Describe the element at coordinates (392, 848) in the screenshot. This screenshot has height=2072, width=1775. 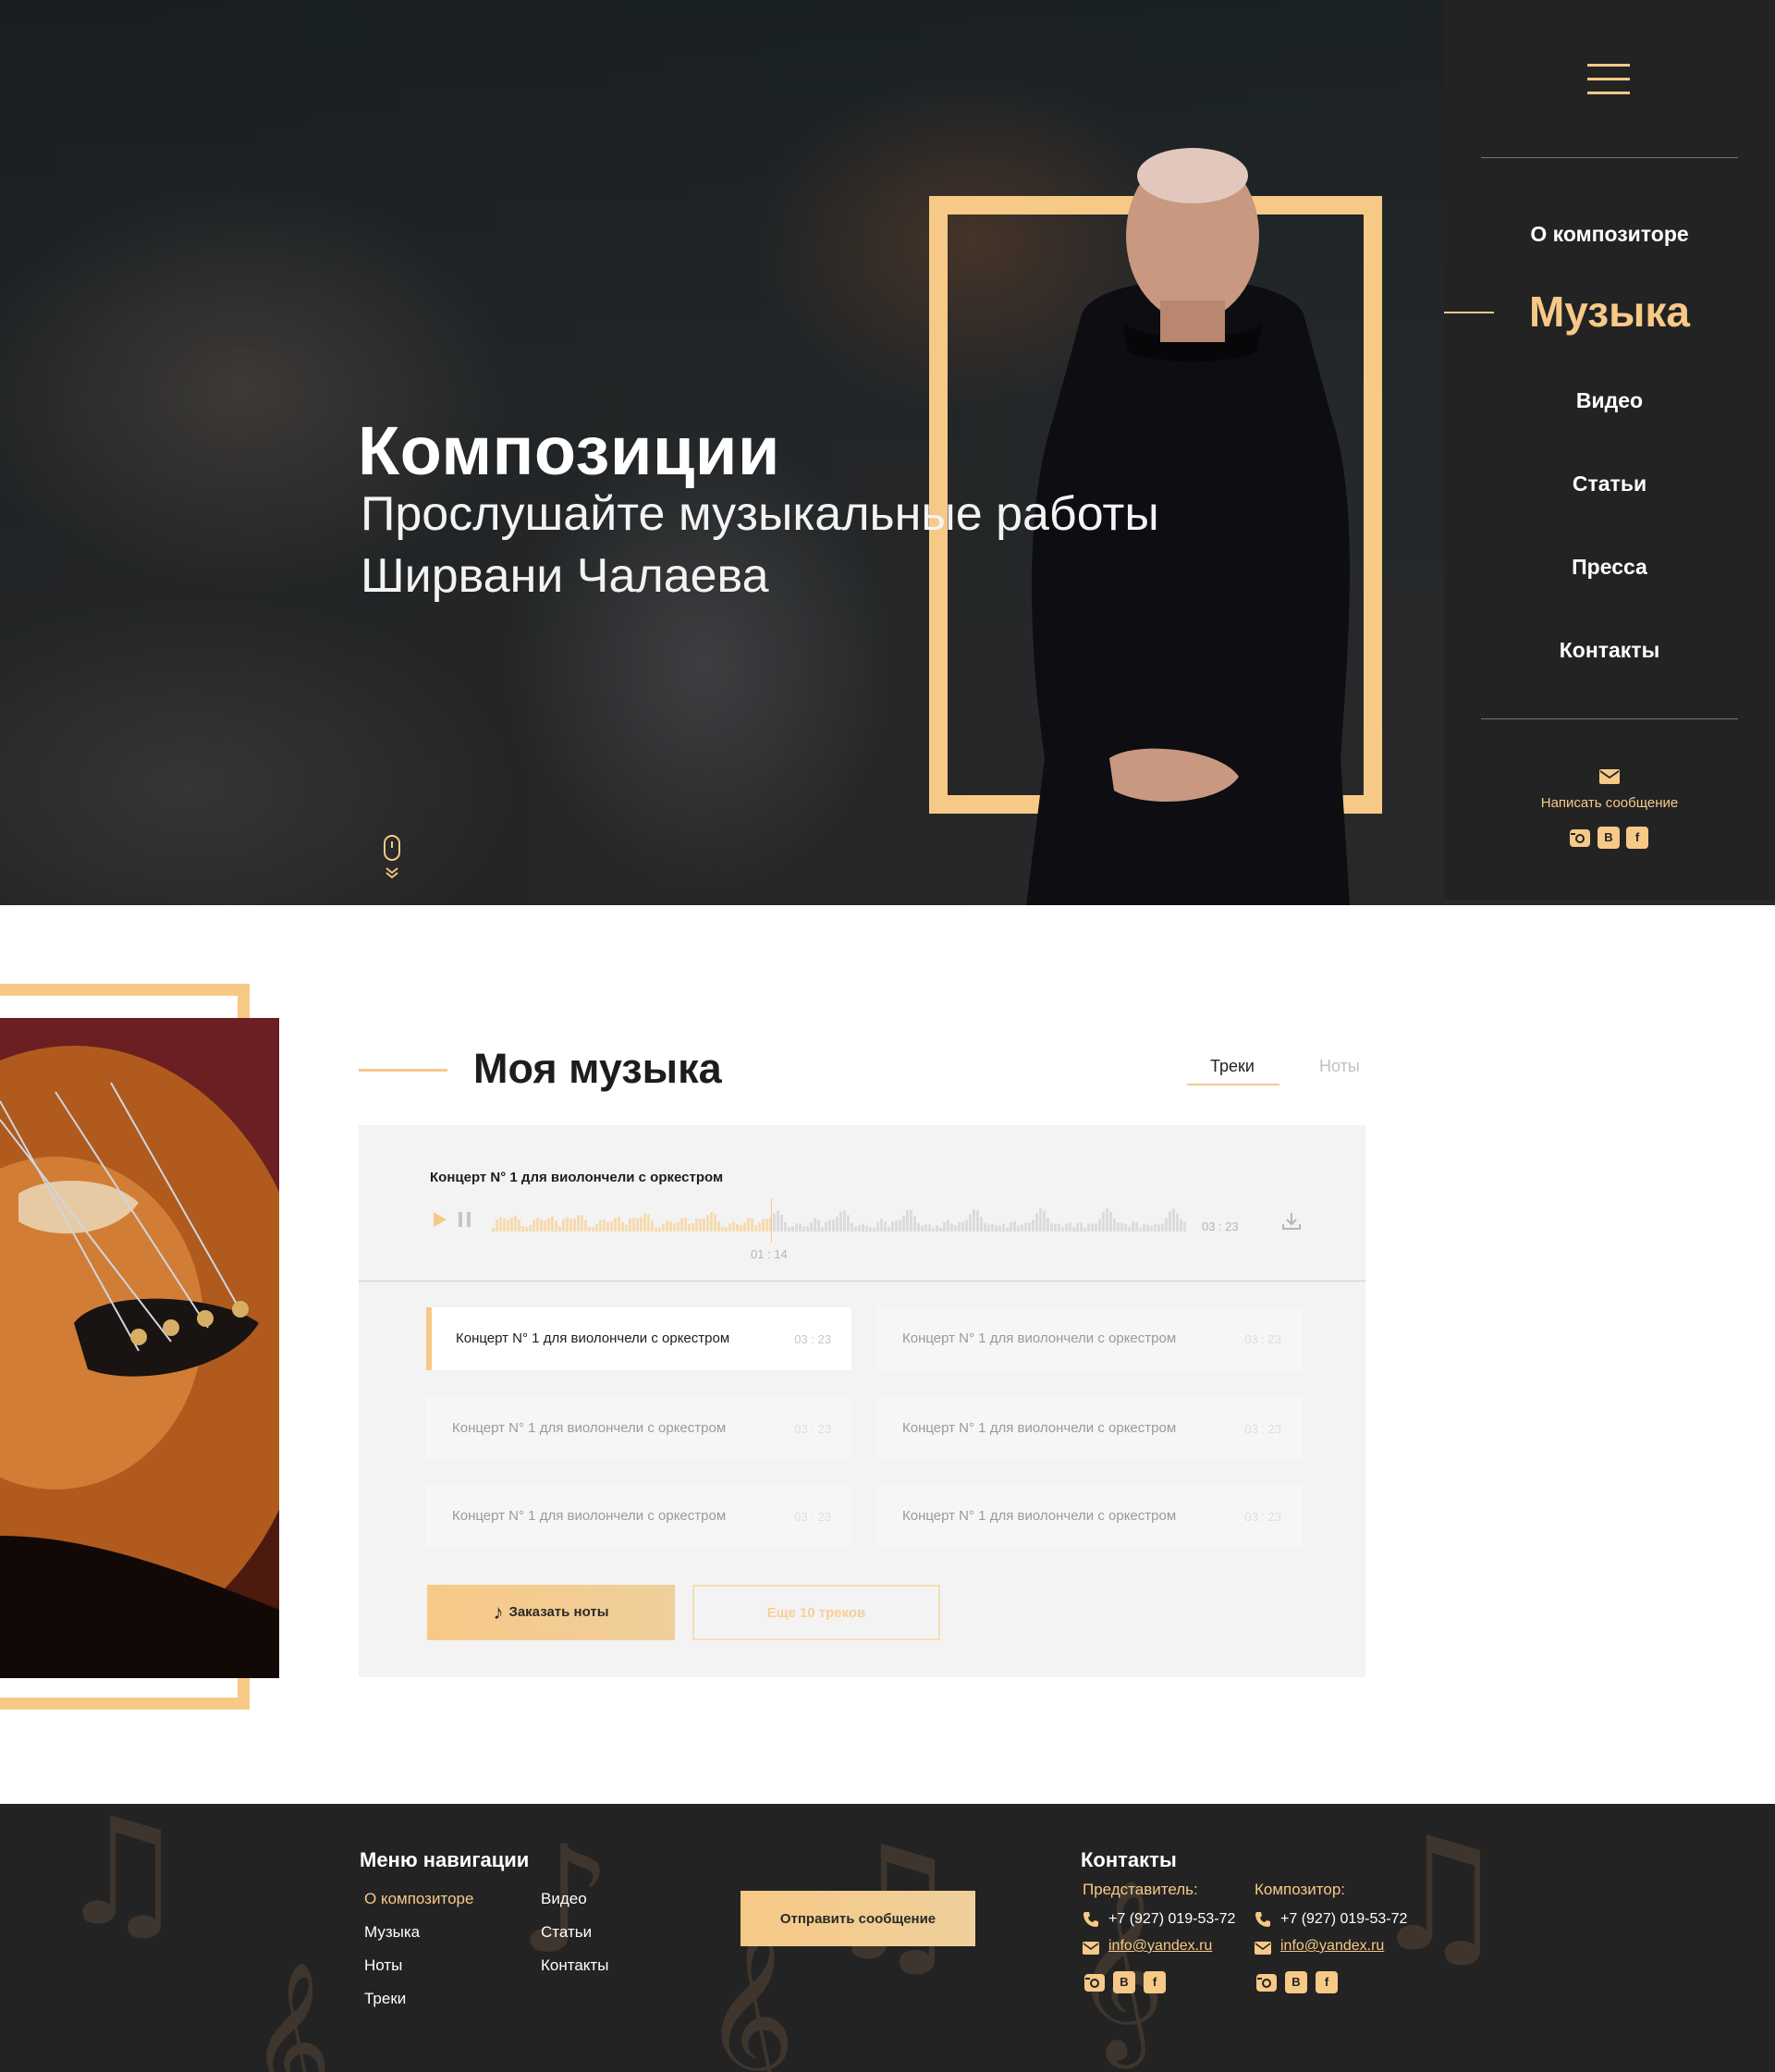
I see `scroll-mouse-icon` at that location.